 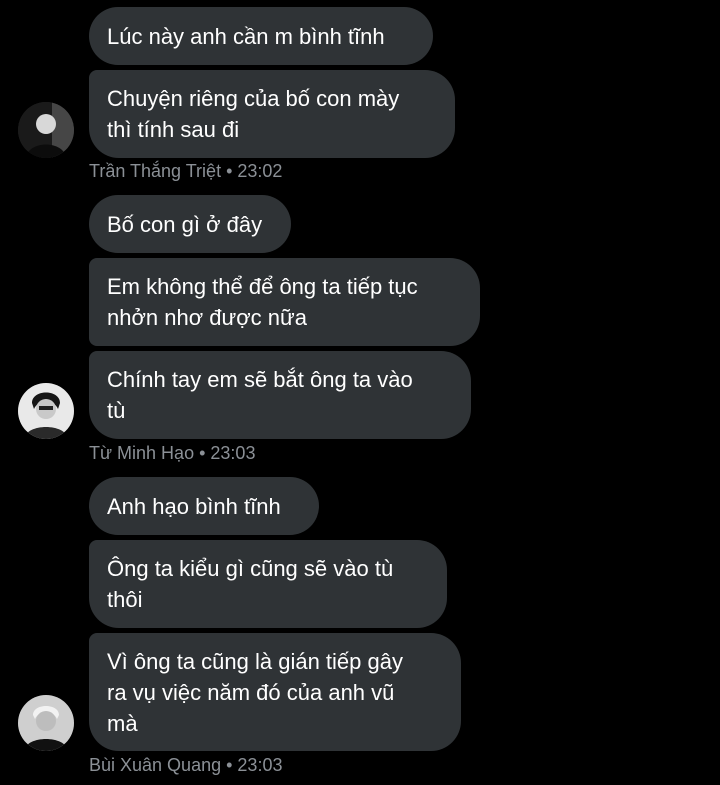 I want to click on message-text: thôi, so click(x=125, y=599).